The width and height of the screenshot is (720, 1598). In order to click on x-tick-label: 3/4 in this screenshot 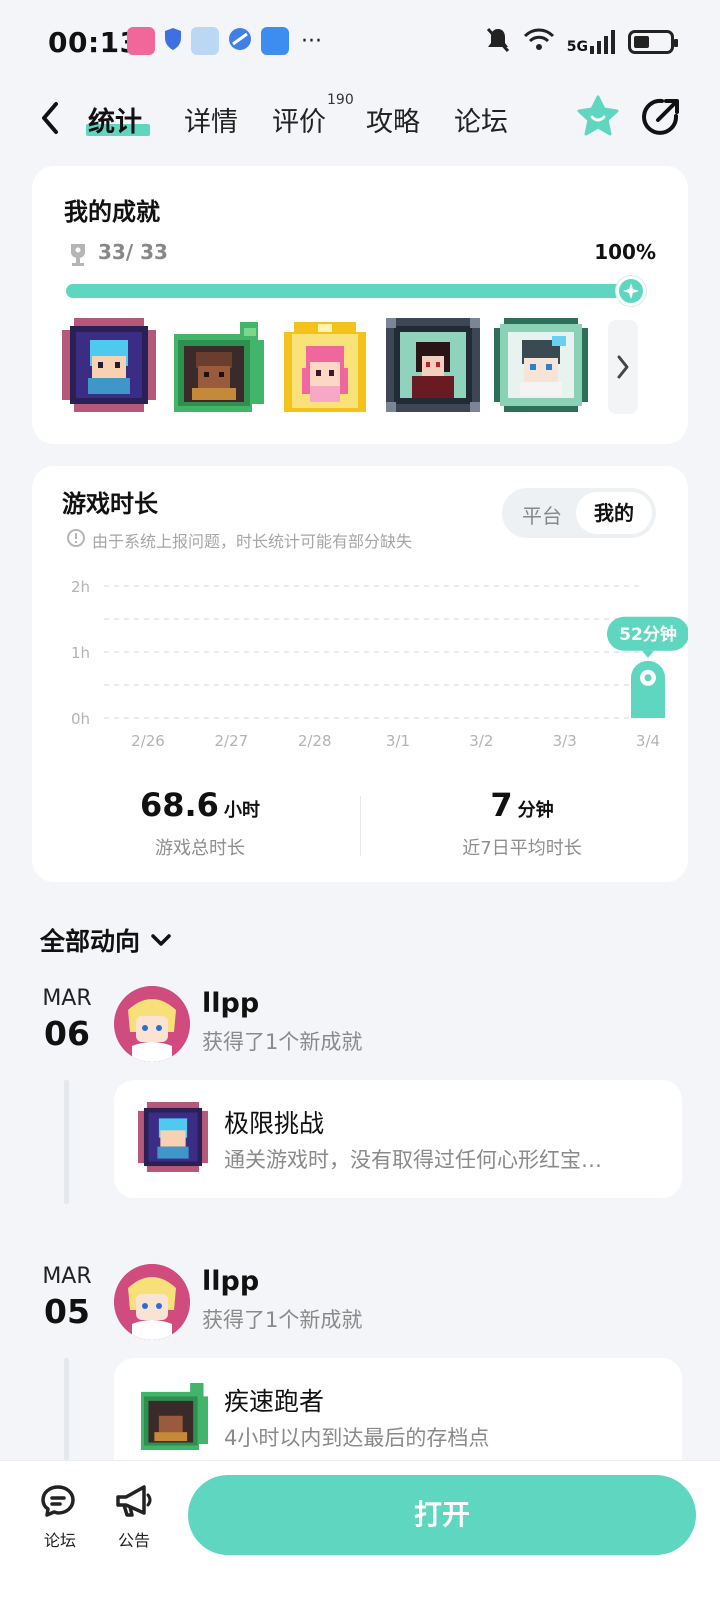, I will do `click(648, 741)`.